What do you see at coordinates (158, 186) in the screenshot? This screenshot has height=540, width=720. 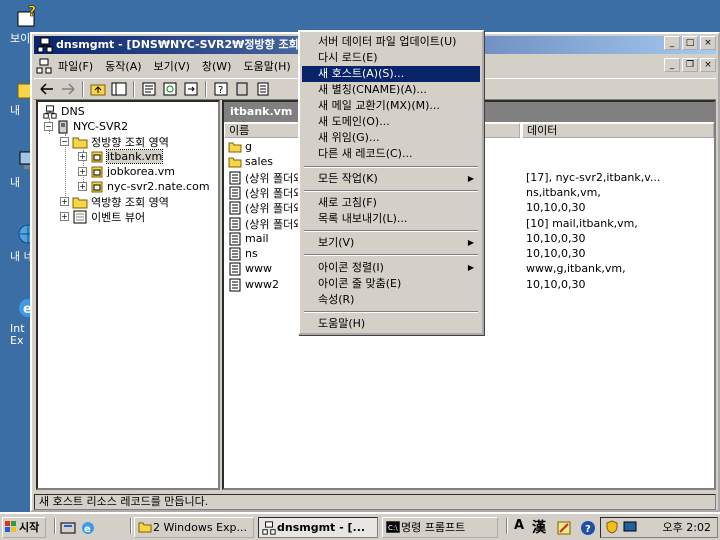 I see `tree-node-label: nyc-svr2.nate.com` at bounding box center [158, 186].